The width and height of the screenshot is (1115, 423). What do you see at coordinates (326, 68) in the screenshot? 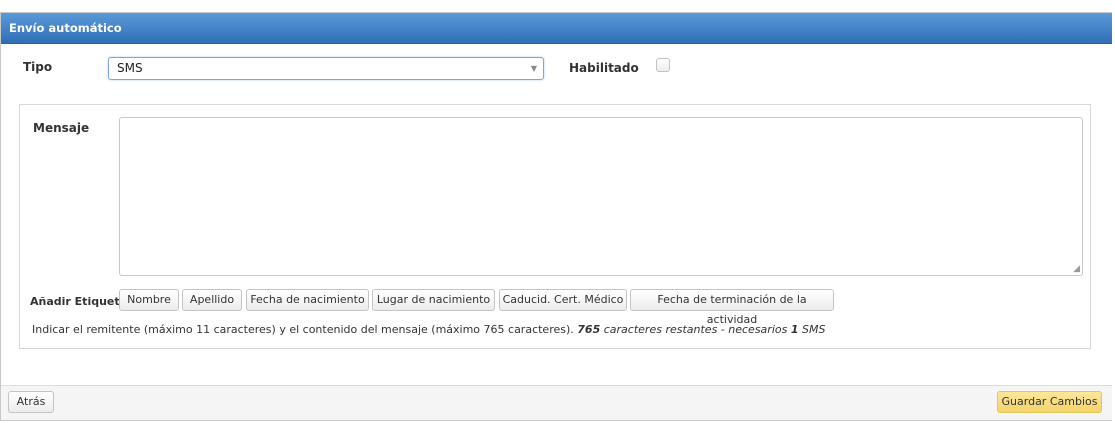
I see `tipo-select: SMS ▼` at bounding box center [326, 68].